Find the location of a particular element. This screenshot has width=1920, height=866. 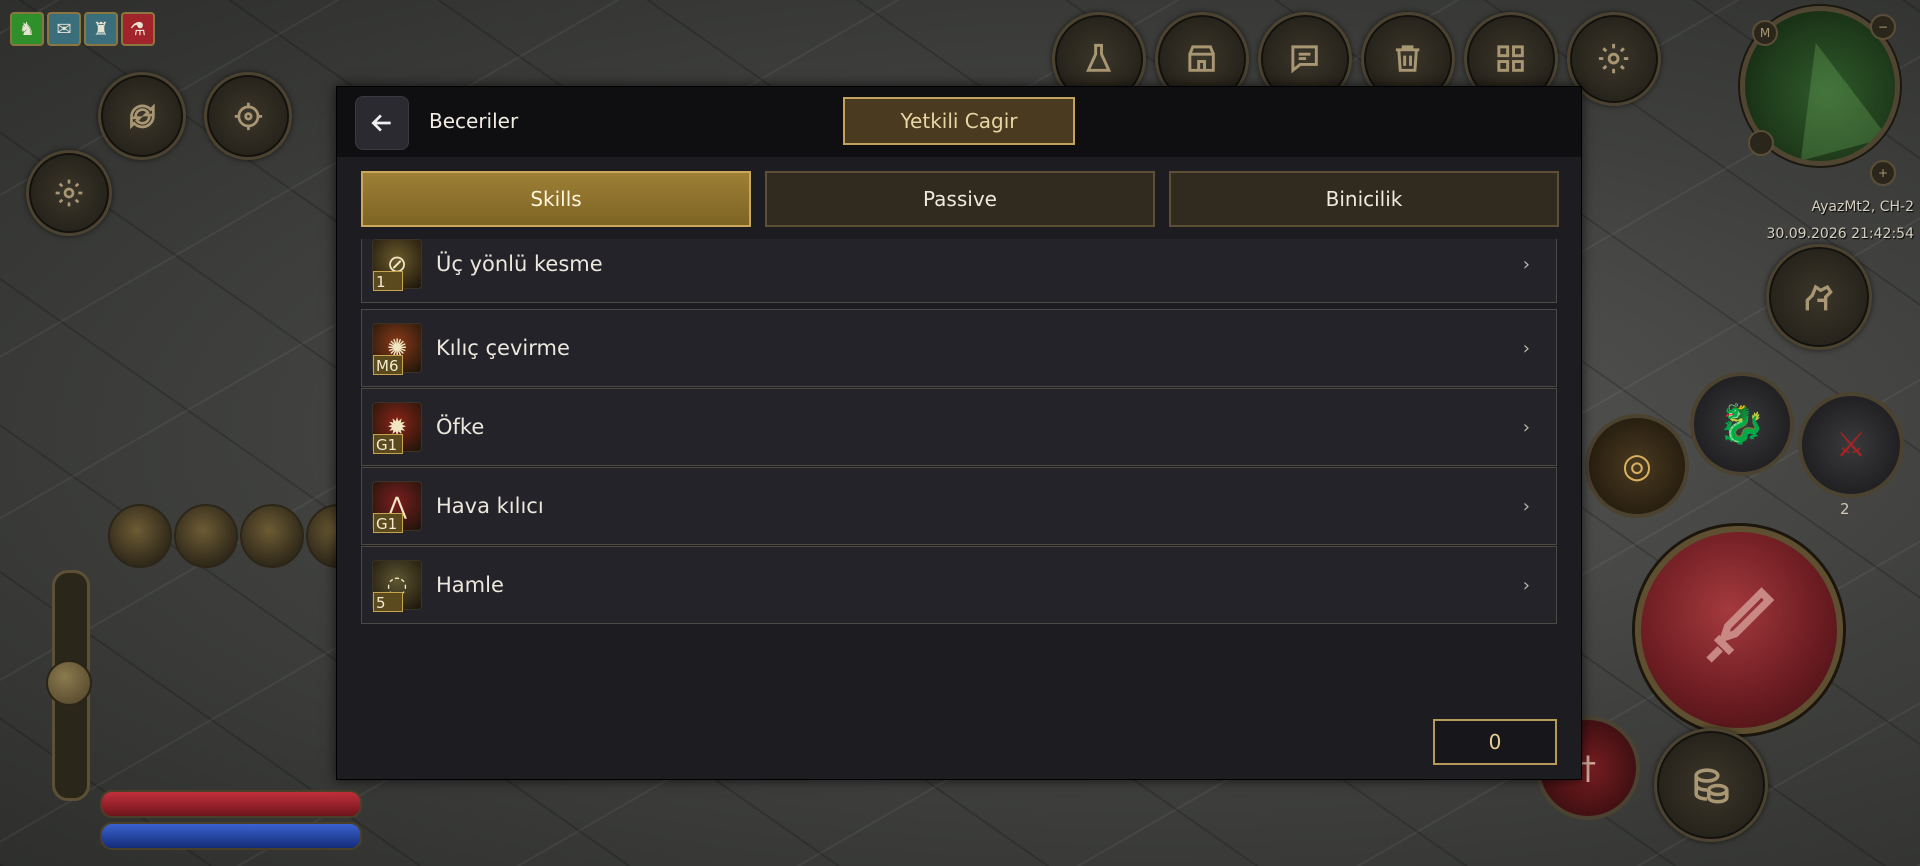

coins-button is located at coordinates (1711, 785).